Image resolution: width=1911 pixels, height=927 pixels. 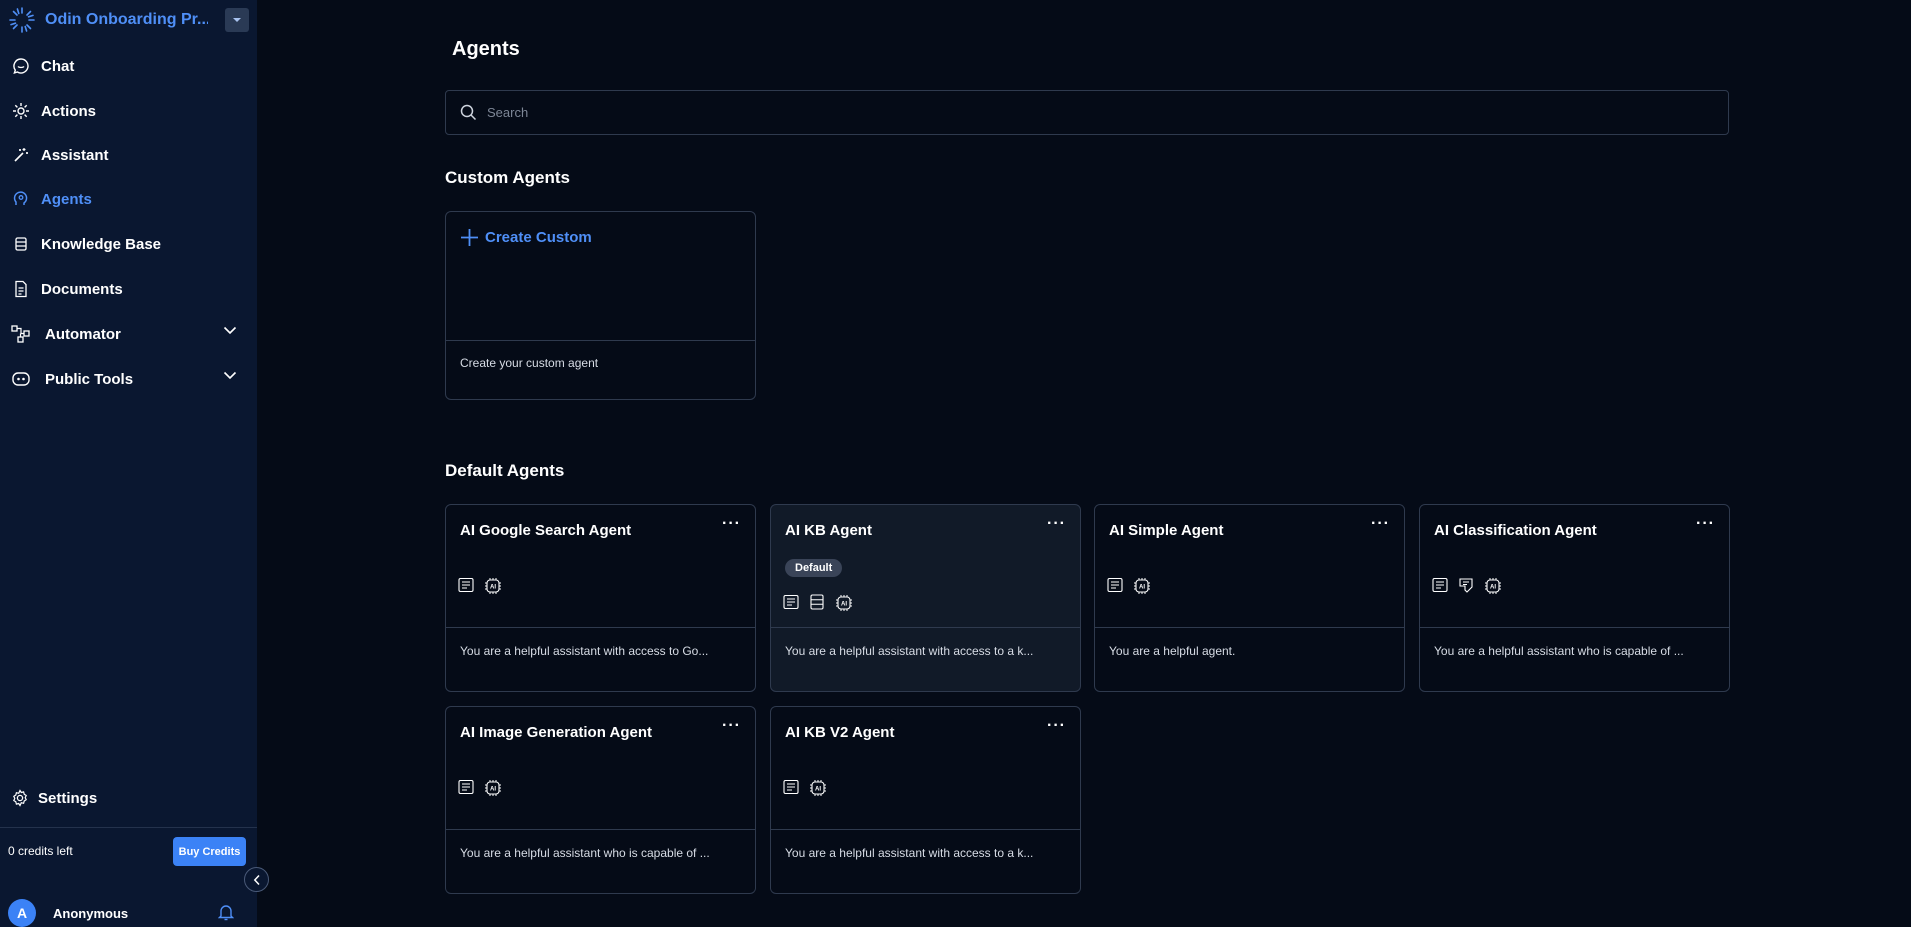 I want to click on user-profile: A Anonymous, so click(x=128, y=913).